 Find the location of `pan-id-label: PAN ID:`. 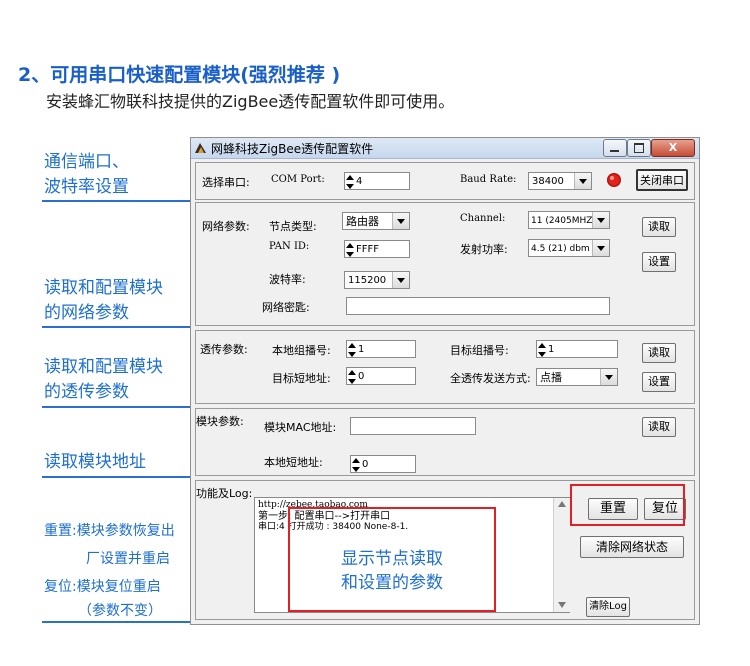

pan-id-label: PAN ID: is located at coordinates (289, 246).